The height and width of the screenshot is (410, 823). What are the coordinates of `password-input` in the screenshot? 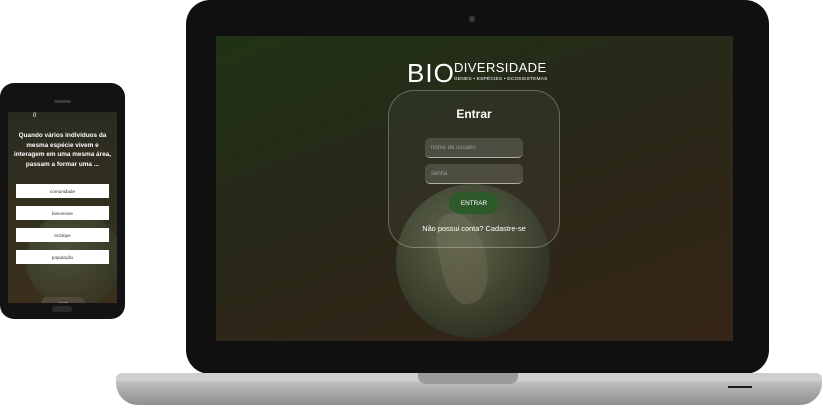 It's located at (474, 174).